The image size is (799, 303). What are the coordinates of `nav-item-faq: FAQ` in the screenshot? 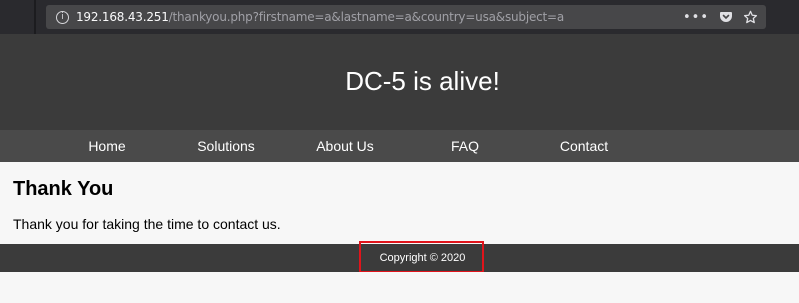 It's located at (465, 146).